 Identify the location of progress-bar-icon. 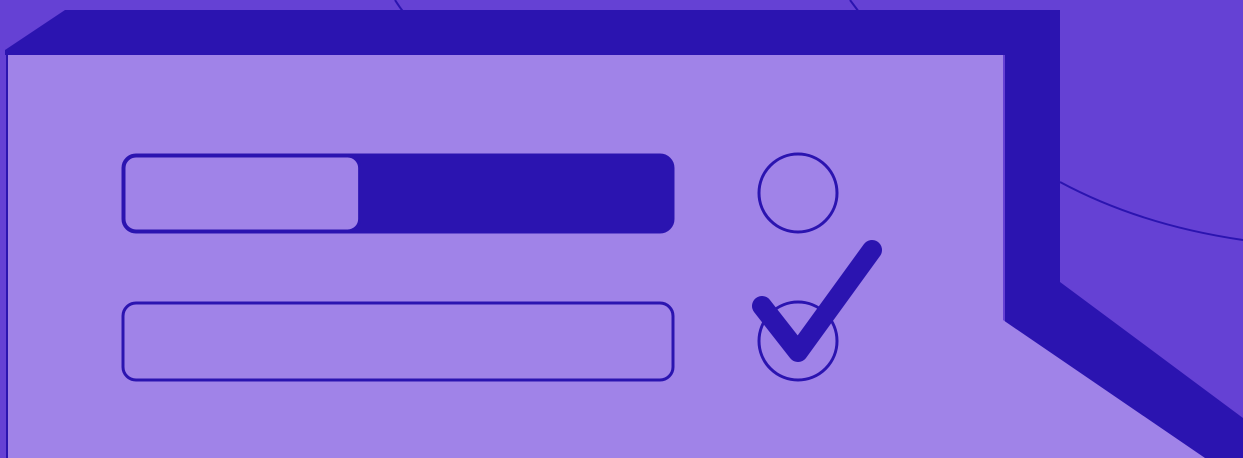
(398, 193).